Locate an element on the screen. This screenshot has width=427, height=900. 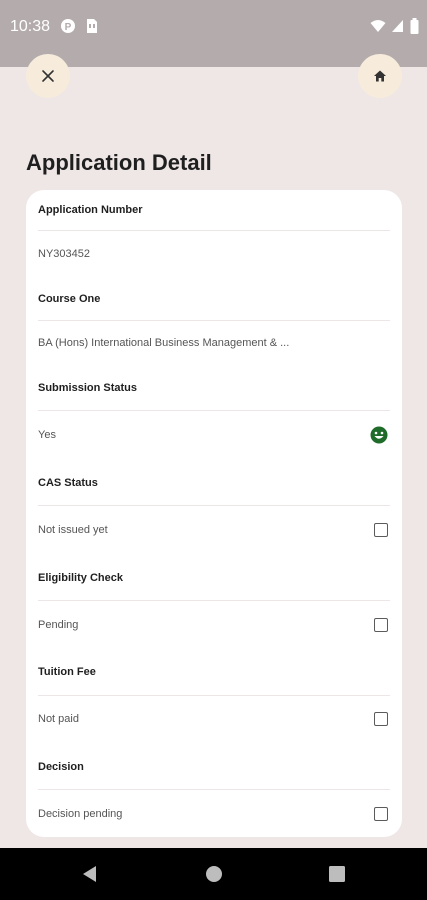
row-value: Pending is located at coordinates (58, 625).